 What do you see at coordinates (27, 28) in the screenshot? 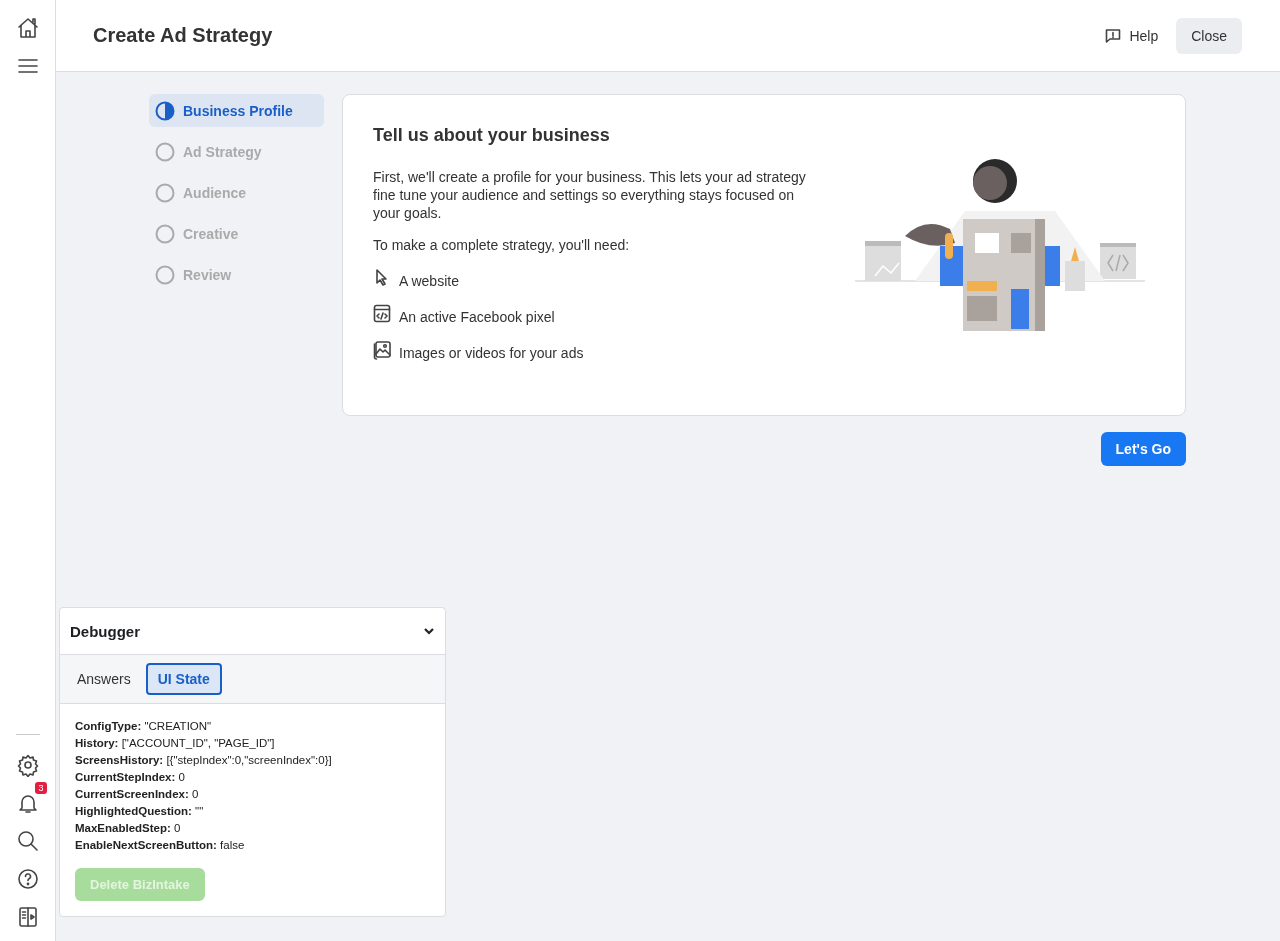
I see `home-icon` at bounding box center [27, 28].